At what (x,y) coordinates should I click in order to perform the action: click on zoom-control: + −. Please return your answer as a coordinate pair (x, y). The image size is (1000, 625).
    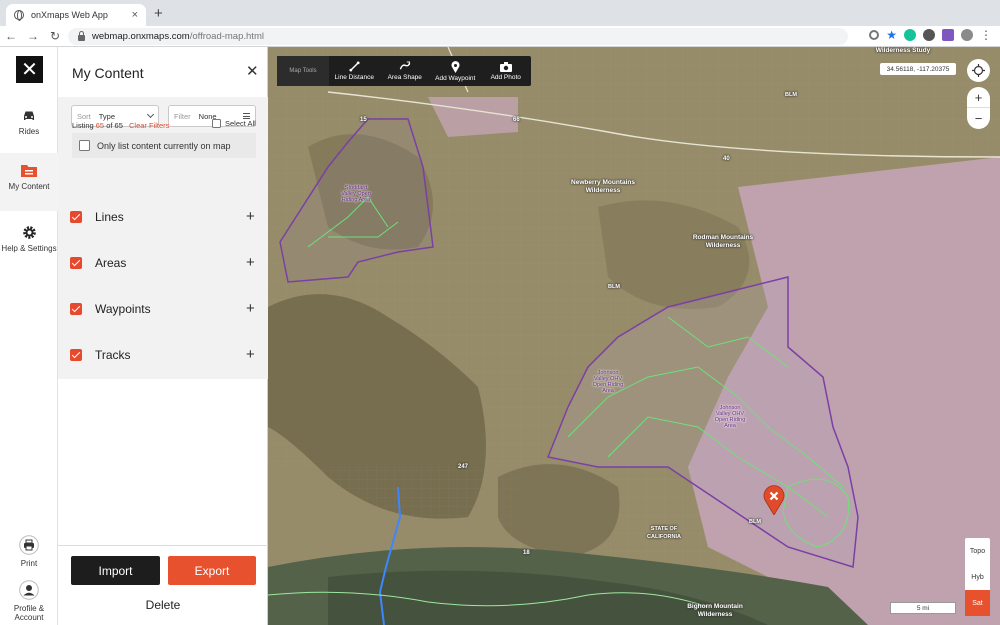
    Looking at the image, I should click on (978, 108).